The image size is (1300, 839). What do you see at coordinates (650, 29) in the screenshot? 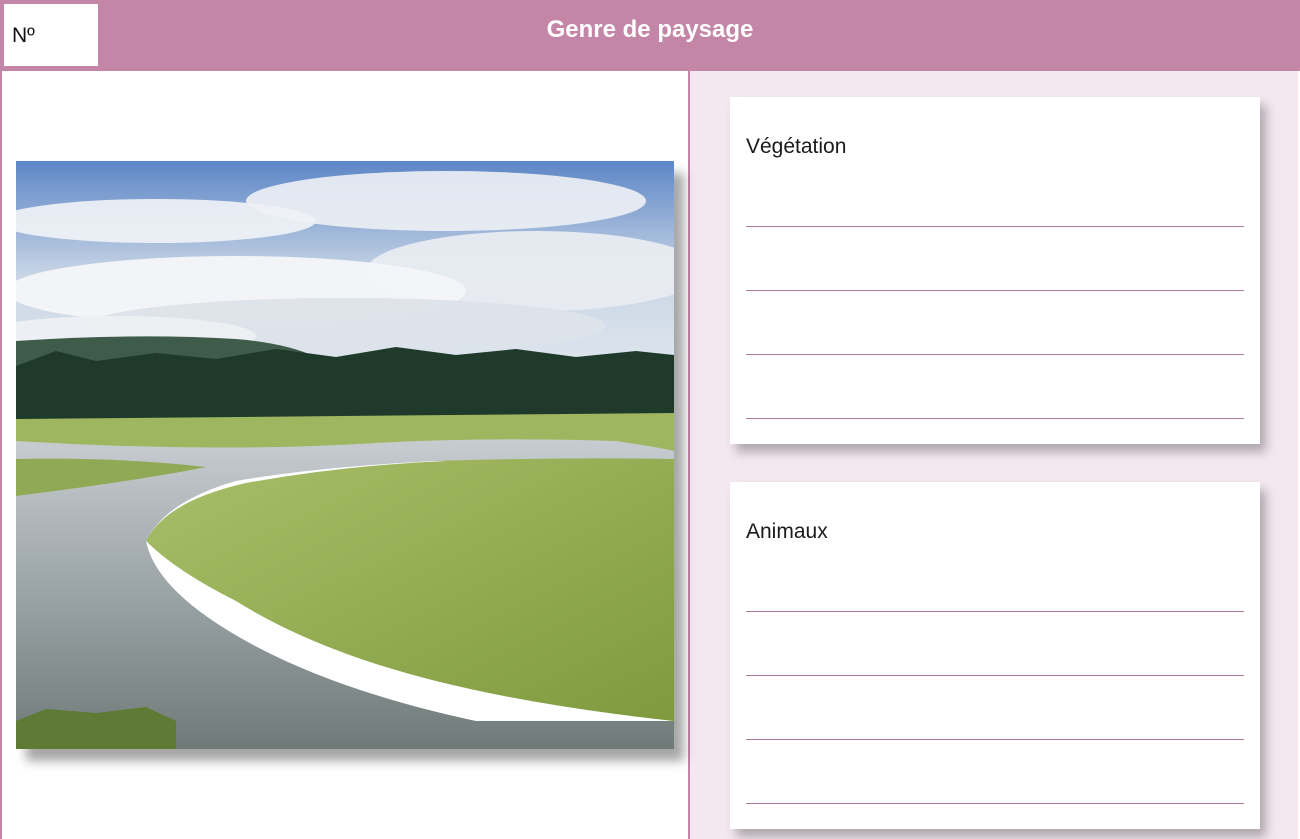
I see `page-title: Genre de paysage` at bounding box center [650, 29].